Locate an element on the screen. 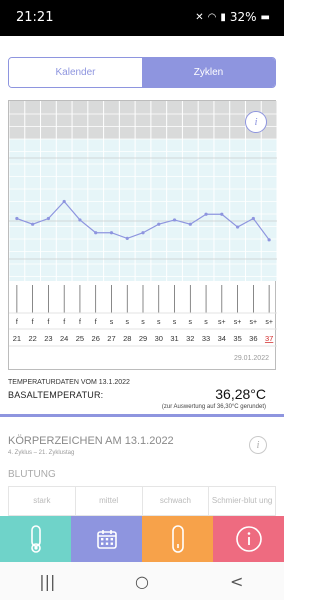 This screenshot has height=600, width=320. system-navigation: ||| ○ < is located at coordinates (142, 581).